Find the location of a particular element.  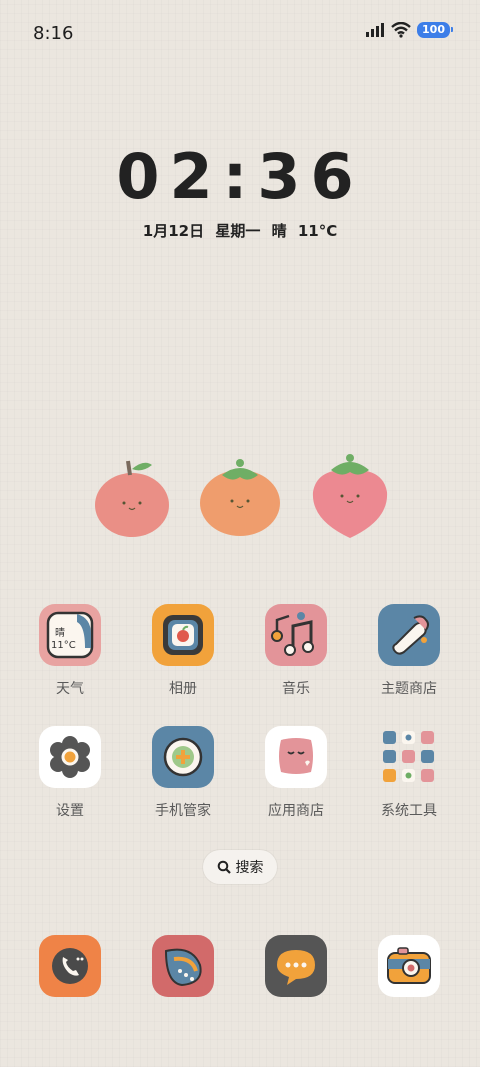

settings-icon is located at coordinates (70, 757).